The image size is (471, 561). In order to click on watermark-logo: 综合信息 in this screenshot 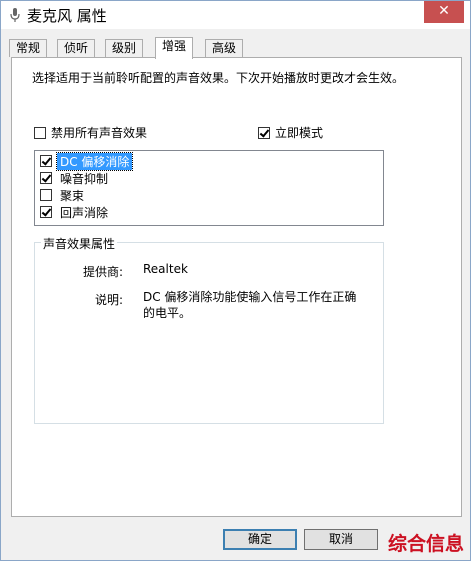, I will do `click(425, 544)`.